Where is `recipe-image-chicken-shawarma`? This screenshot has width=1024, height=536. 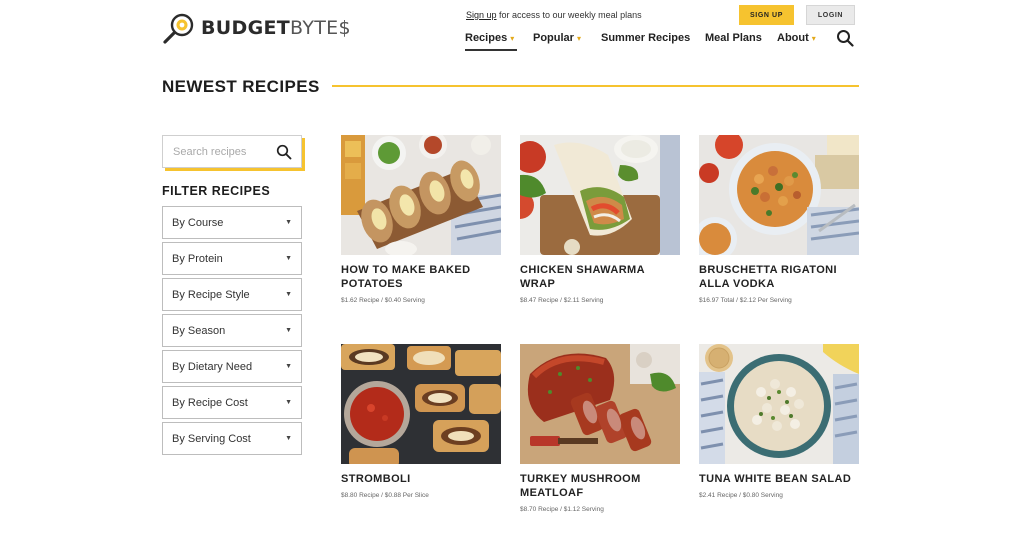 recipe-image-chicken-shawarma is located at coordinates (600, 195).